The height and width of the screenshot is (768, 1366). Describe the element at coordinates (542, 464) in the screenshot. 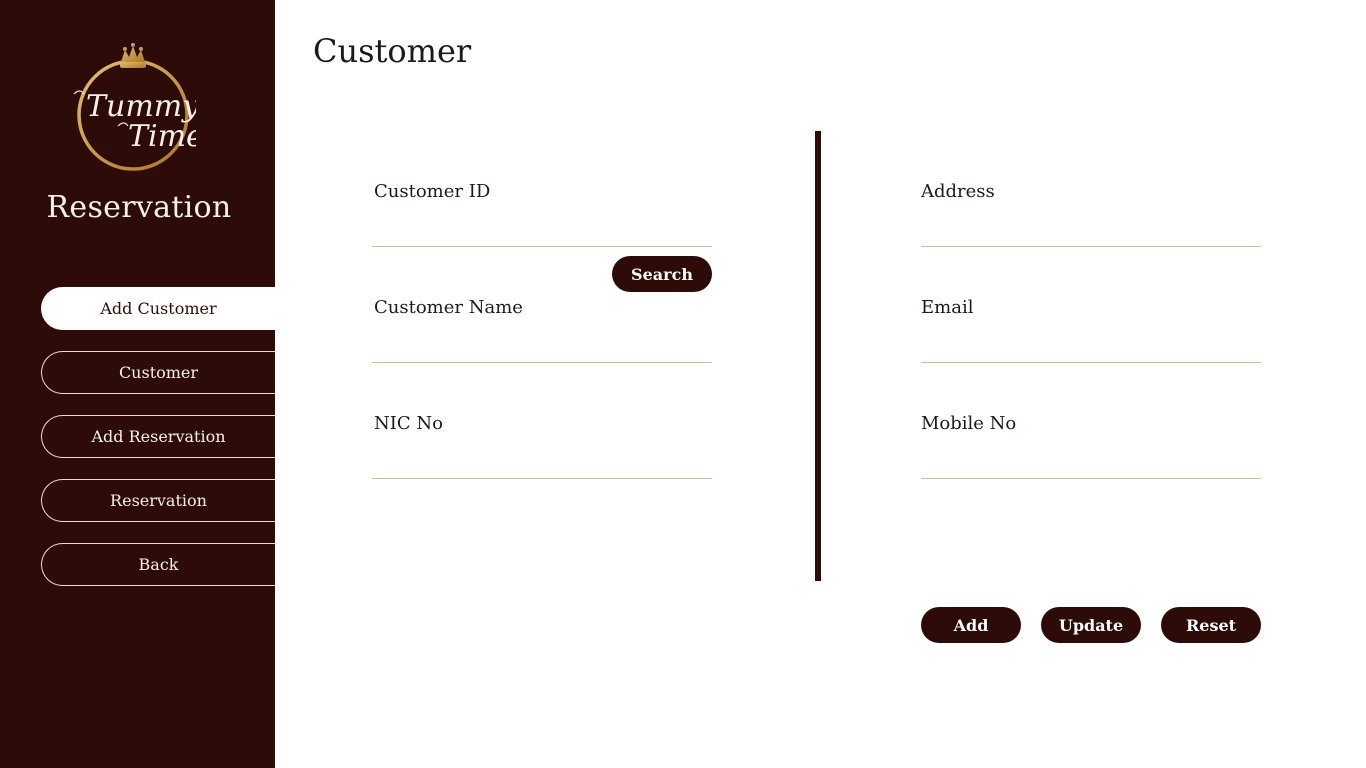

I see `nic-no-field` at that location.